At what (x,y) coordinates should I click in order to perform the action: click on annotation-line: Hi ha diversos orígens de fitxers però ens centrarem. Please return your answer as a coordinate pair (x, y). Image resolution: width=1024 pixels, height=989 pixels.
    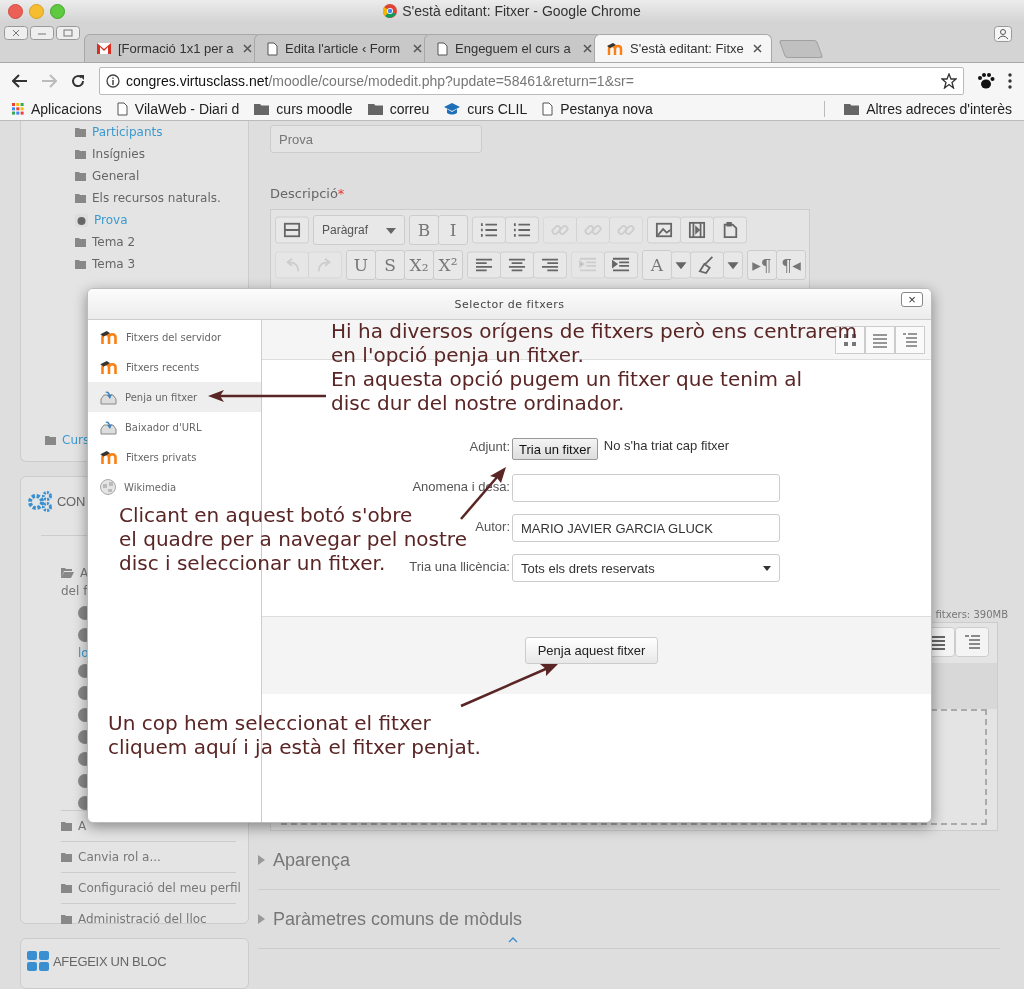
    Looking at the image, I should click on (594, 331).